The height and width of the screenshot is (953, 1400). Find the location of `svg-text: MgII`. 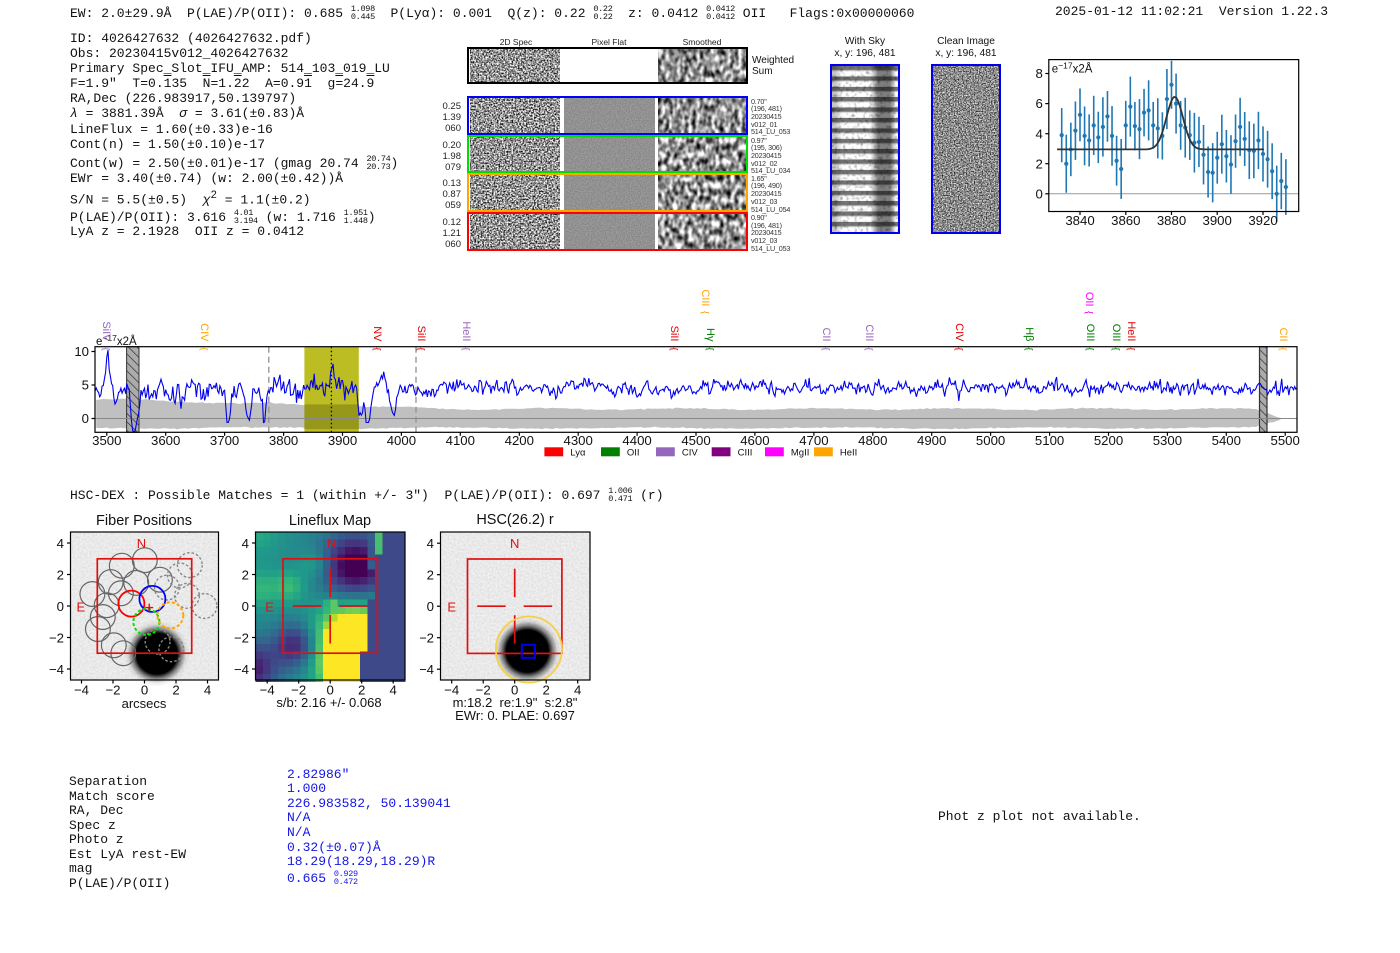

svg-text: MgII is located at coordinates (800, 453).